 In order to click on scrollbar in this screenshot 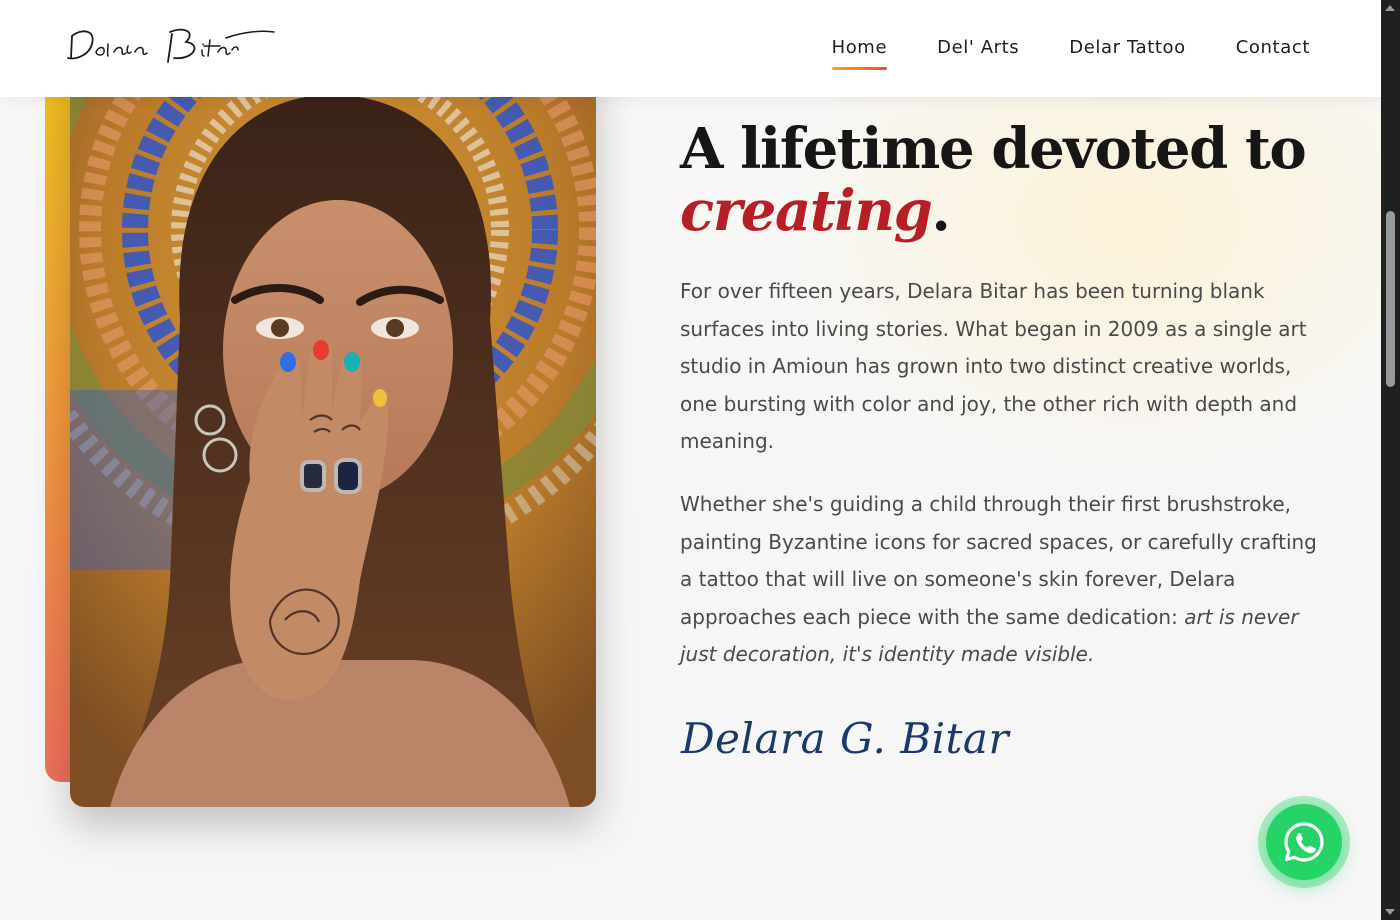, I will do `click(1390, 460)`.